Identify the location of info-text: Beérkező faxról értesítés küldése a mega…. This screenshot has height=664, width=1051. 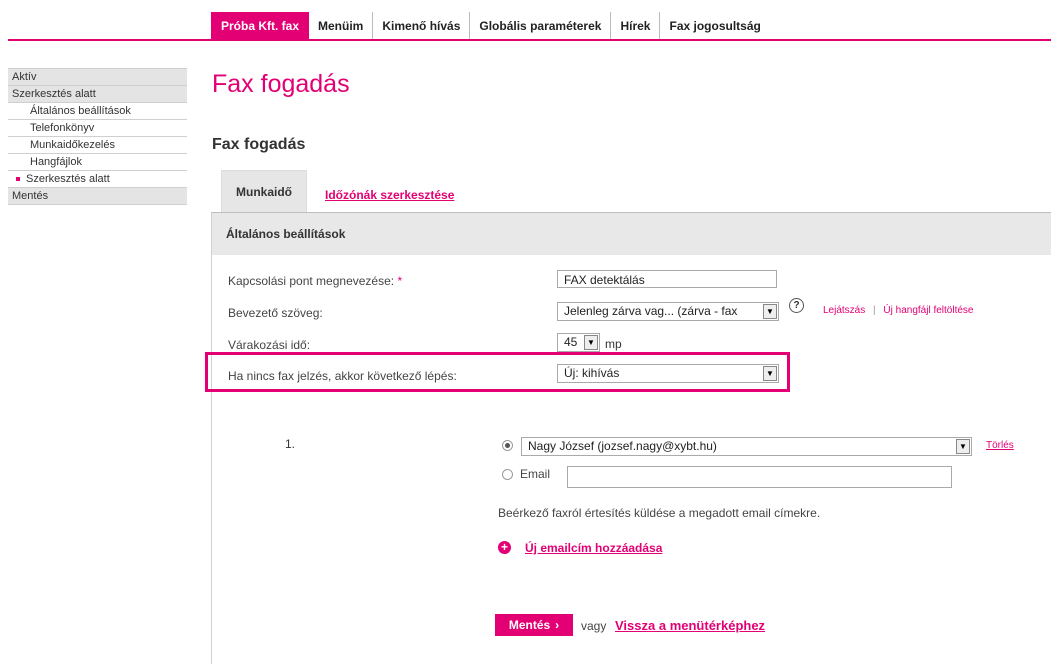
(659, 513).